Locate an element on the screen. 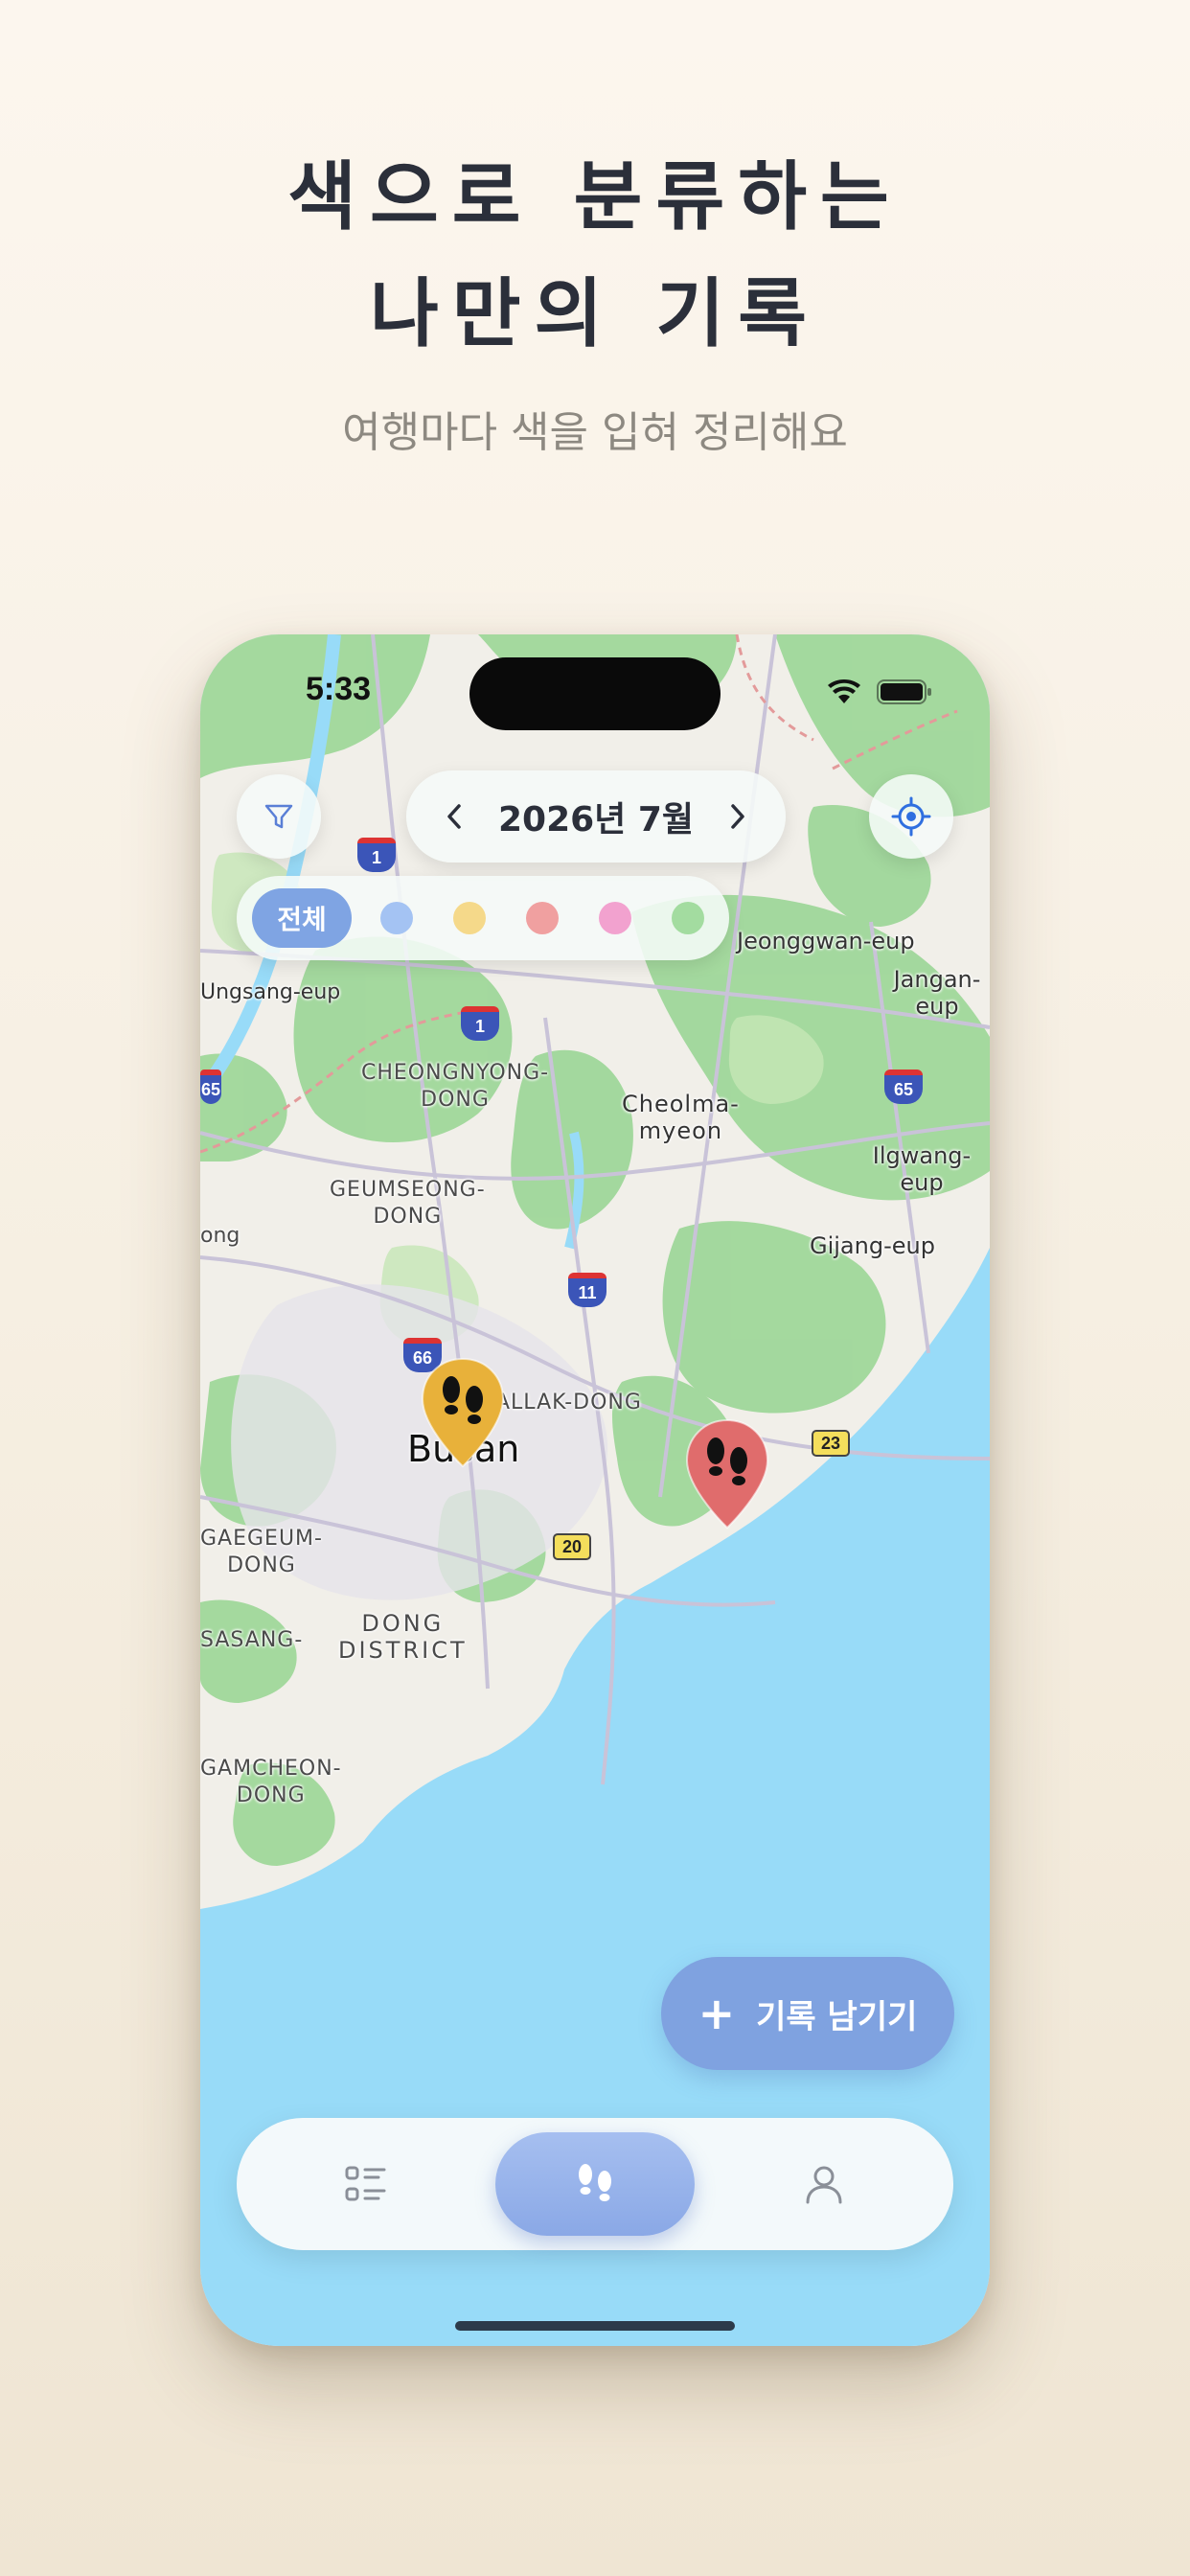 This screenshot has height=2576, width=1190. prev-month-button is located at coordinates (454, 816).